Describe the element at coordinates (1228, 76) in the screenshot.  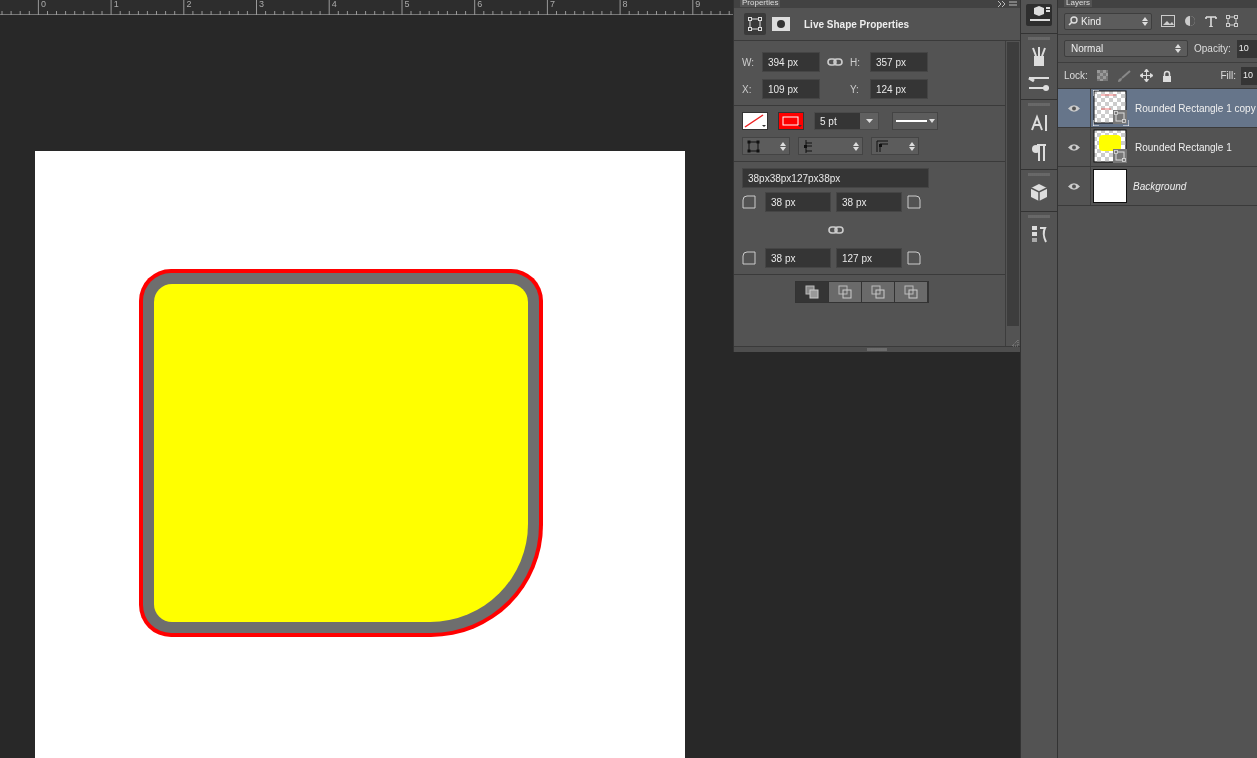
I see `fill-label: Fill:` at that location.